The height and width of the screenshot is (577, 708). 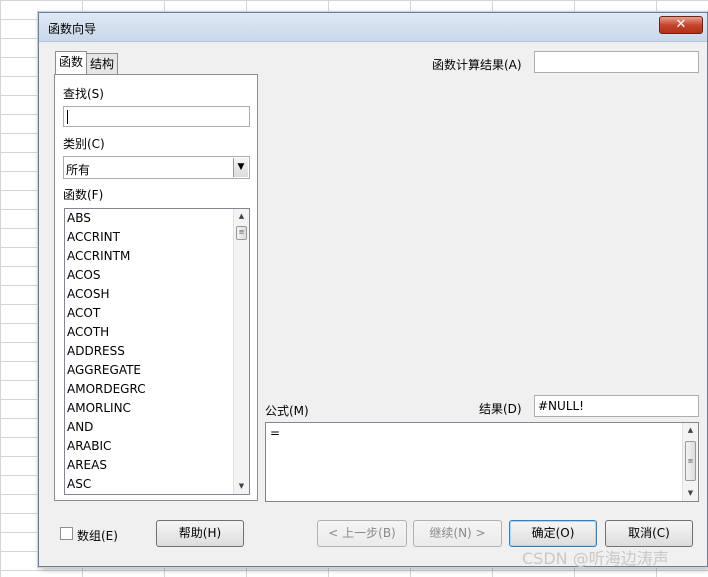 I want to click on tab-functions-label: 函数, so click(x=71, y=62).